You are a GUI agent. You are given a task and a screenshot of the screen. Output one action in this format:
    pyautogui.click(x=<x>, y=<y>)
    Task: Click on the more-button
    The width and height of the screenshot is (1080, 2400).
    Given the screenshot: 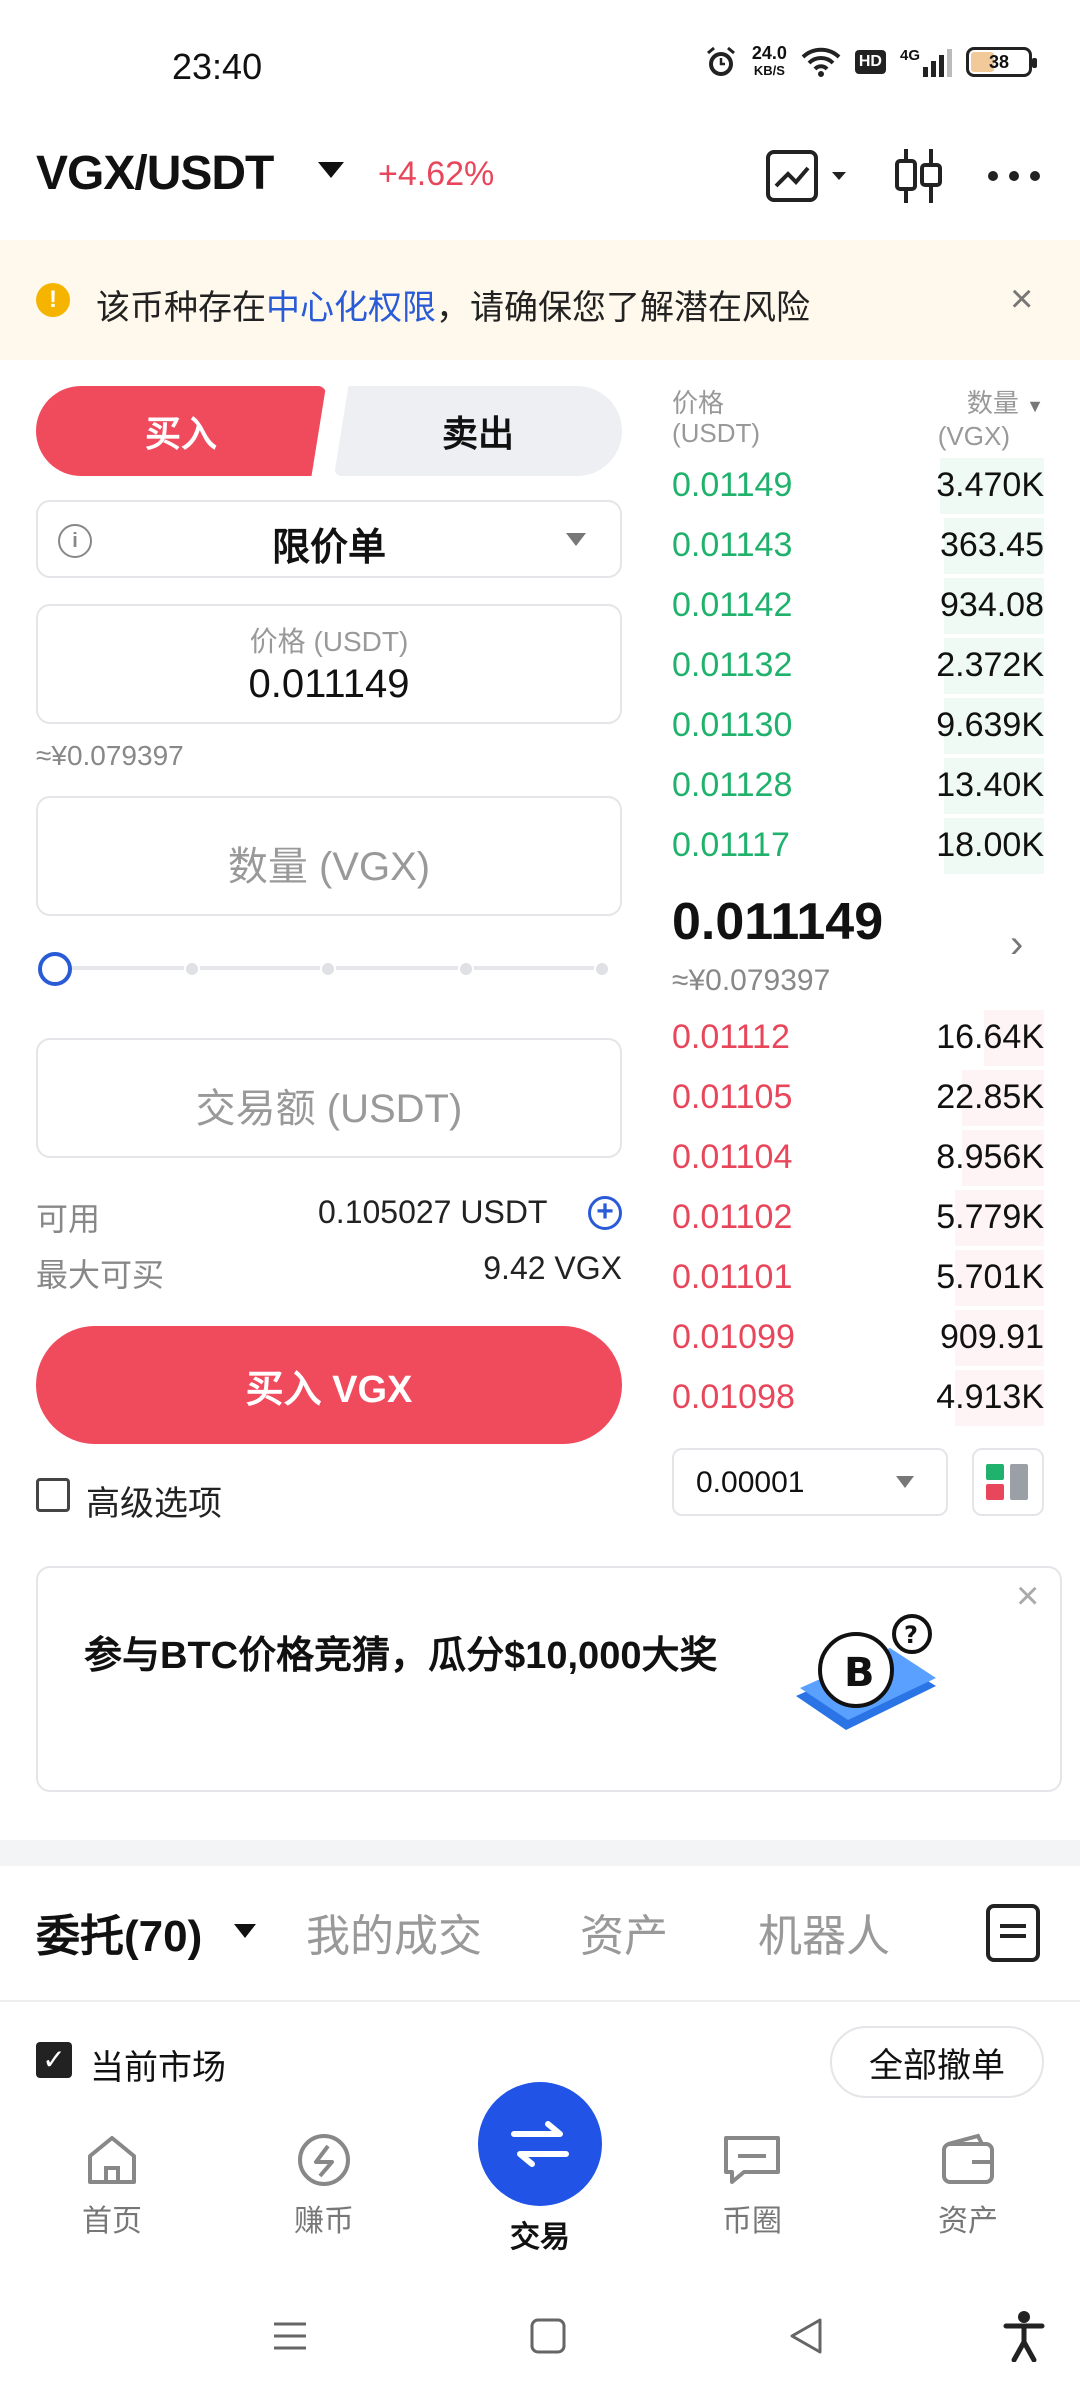 What is the action you would take?
    pyautogui.click(x=1014, y=176)
    